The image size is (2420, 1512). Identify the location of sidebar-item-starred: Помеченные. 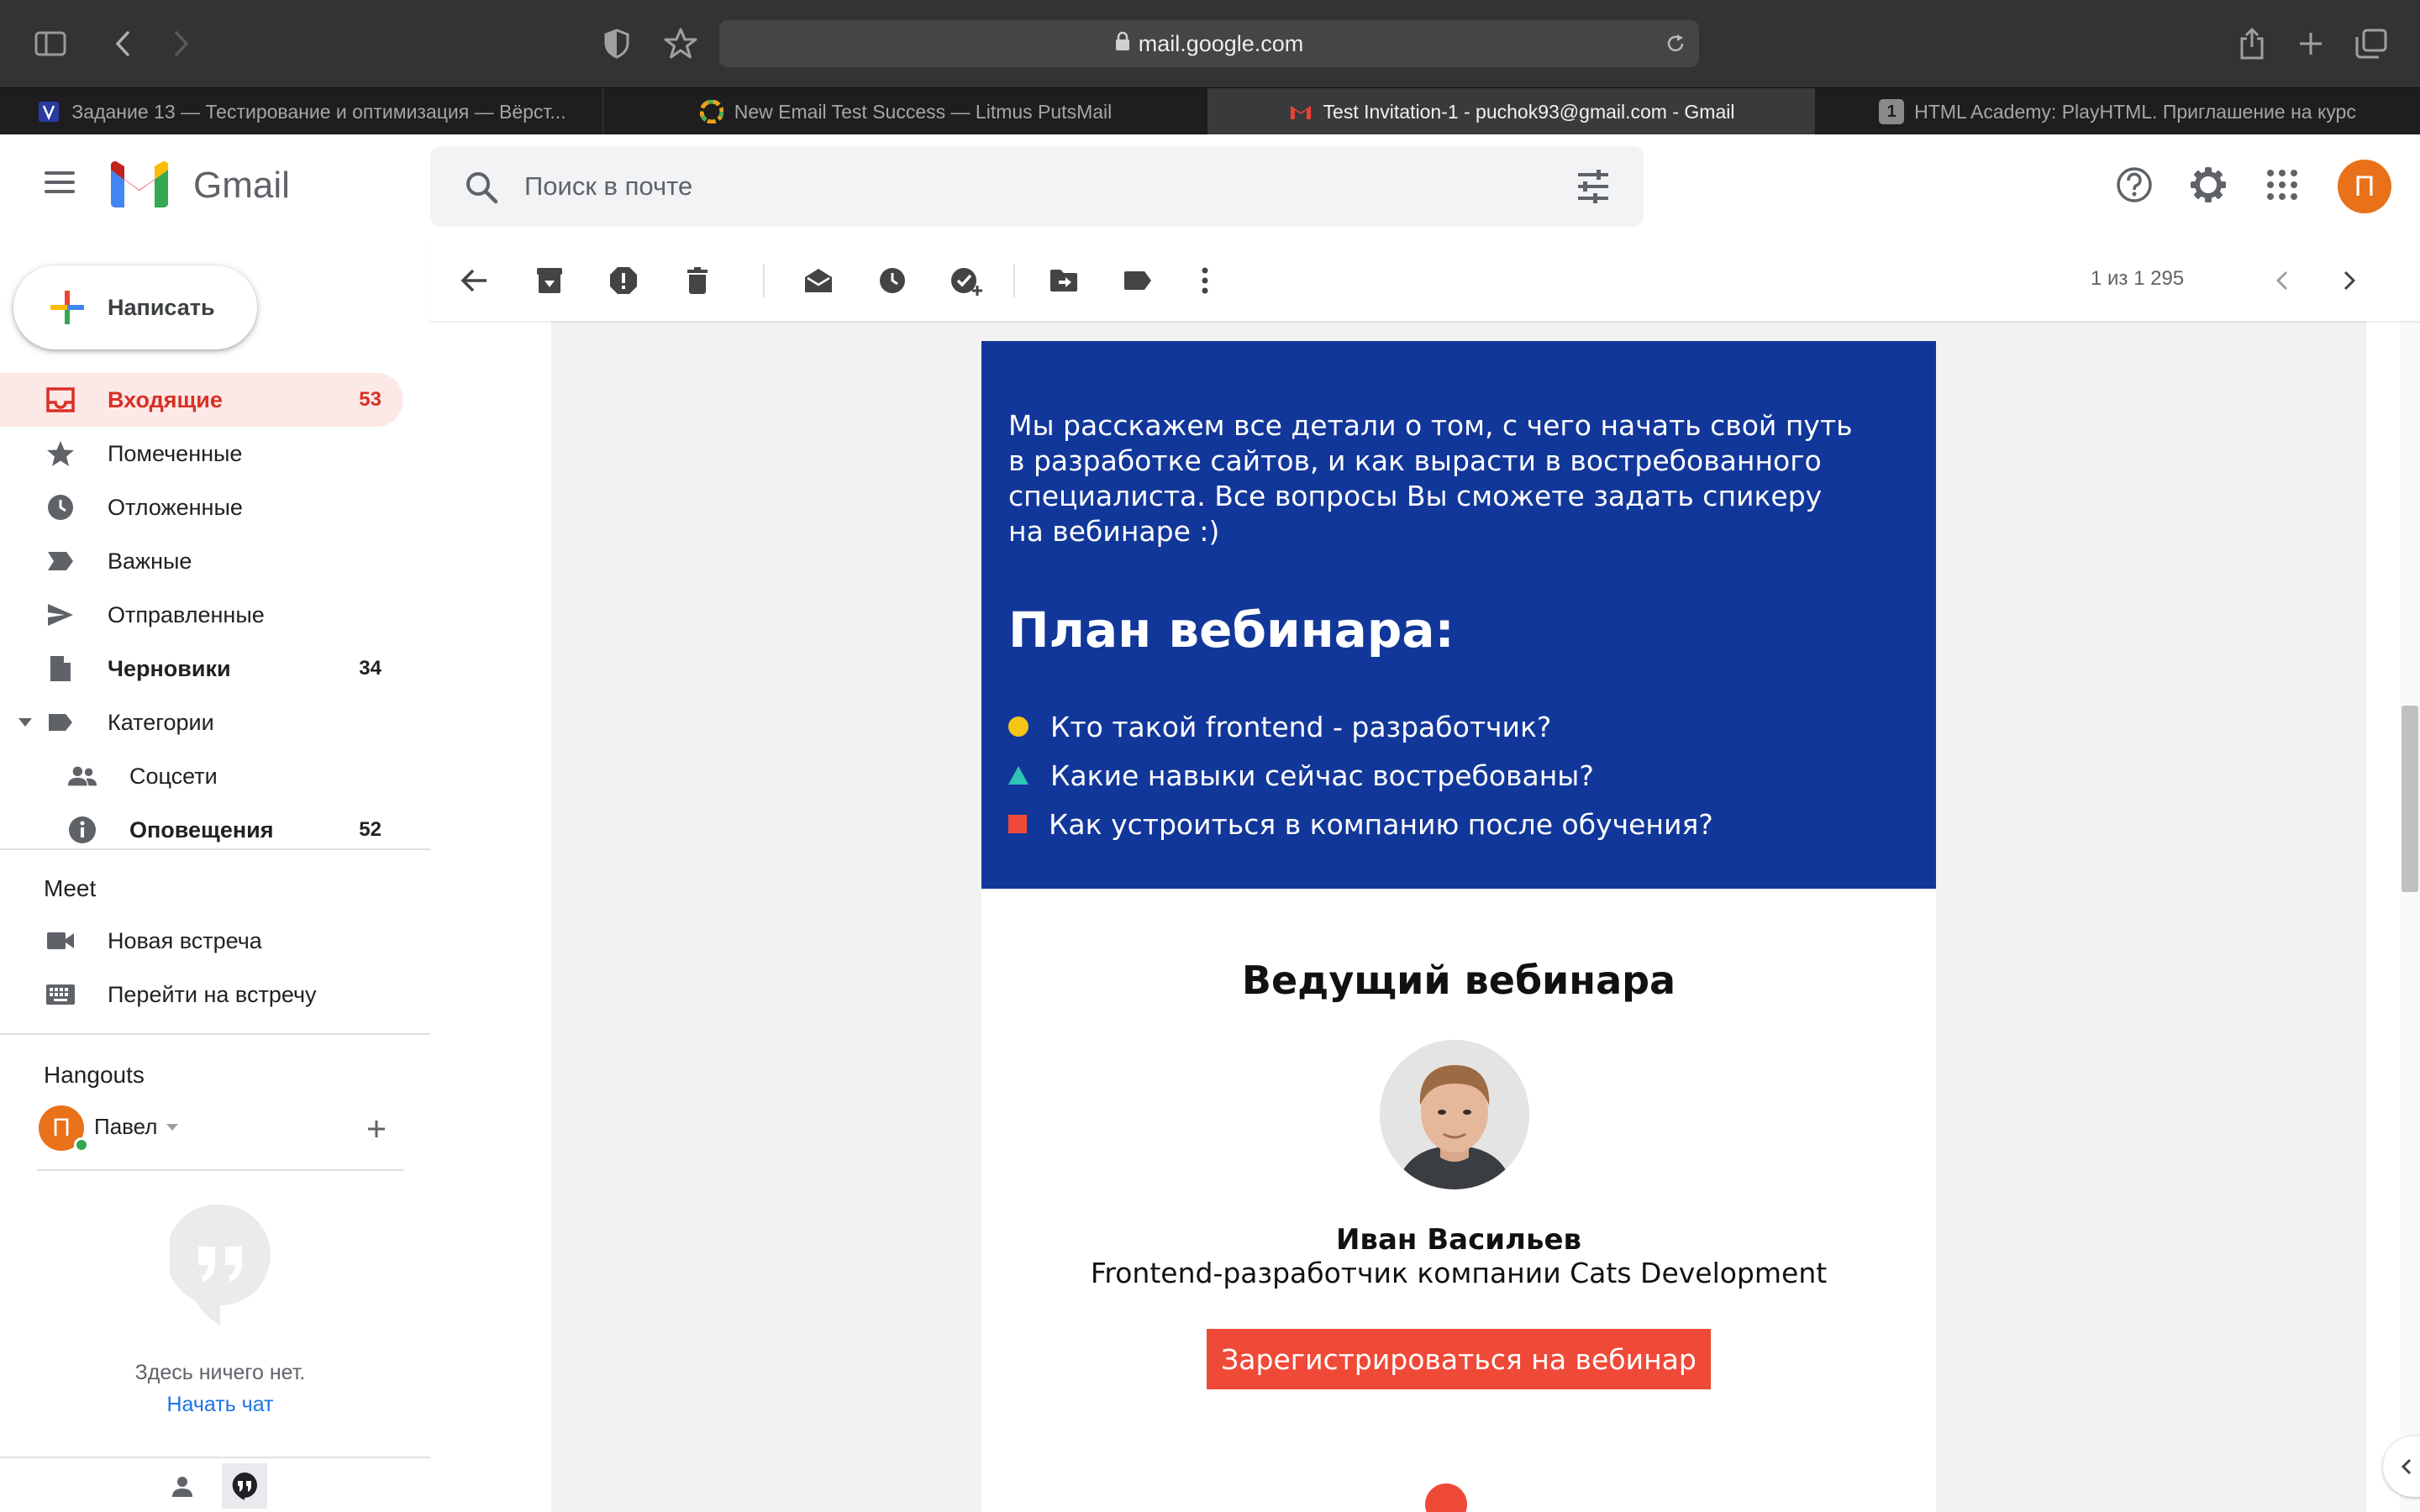
(202, 453).